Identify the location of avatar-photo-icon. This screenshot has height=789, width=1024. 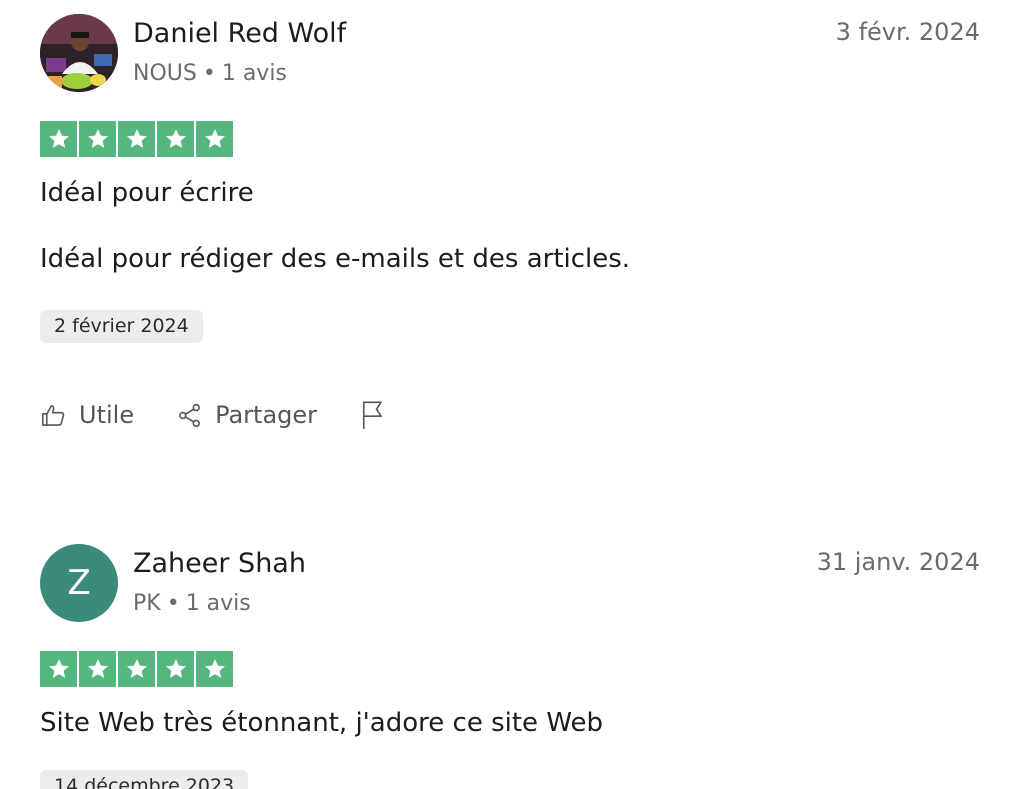
(79, 53).